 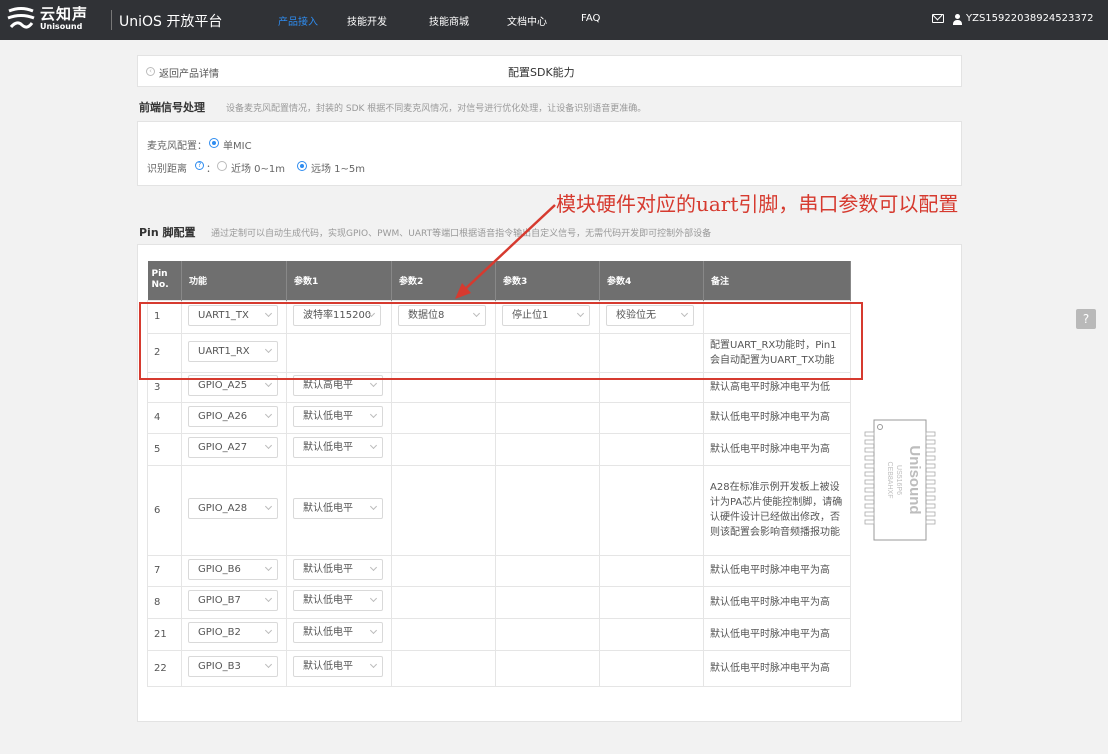 What do you see at coordinates (777, 280) in the screenshot?
I see `col-note: 备注` at bounding box center [777, 280].